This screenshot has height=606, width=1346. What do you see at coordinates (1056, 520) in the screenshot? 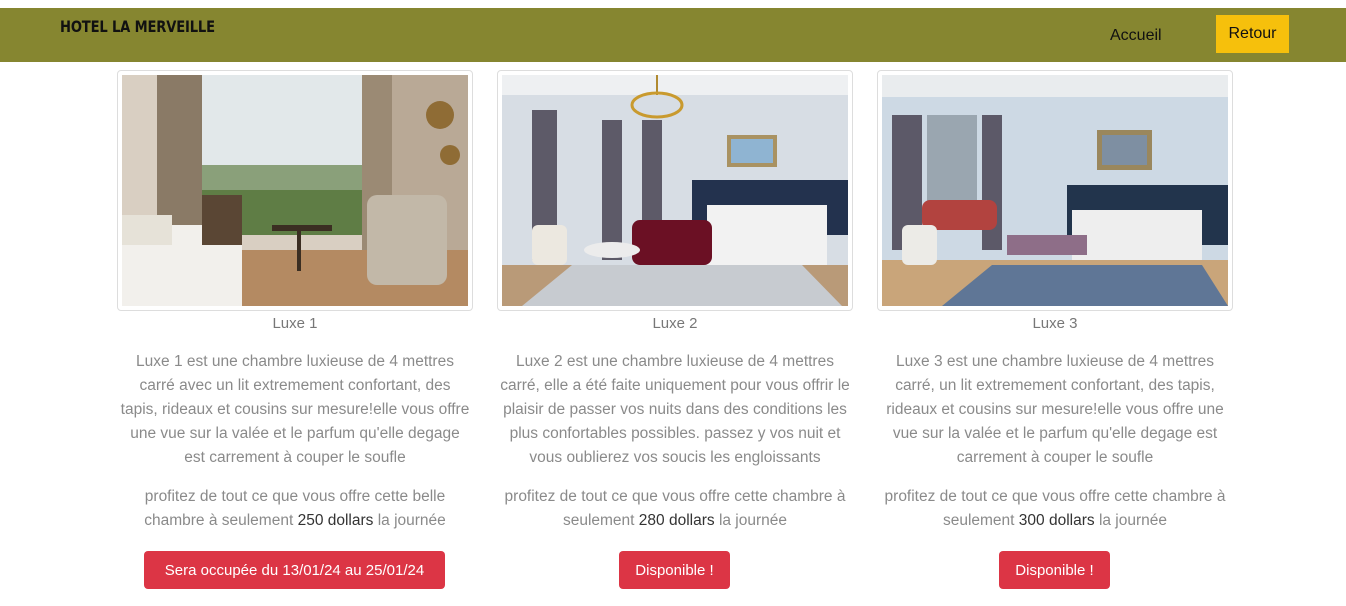
I see `room-price: 300 dollars` at bounding box center [1056, 520].